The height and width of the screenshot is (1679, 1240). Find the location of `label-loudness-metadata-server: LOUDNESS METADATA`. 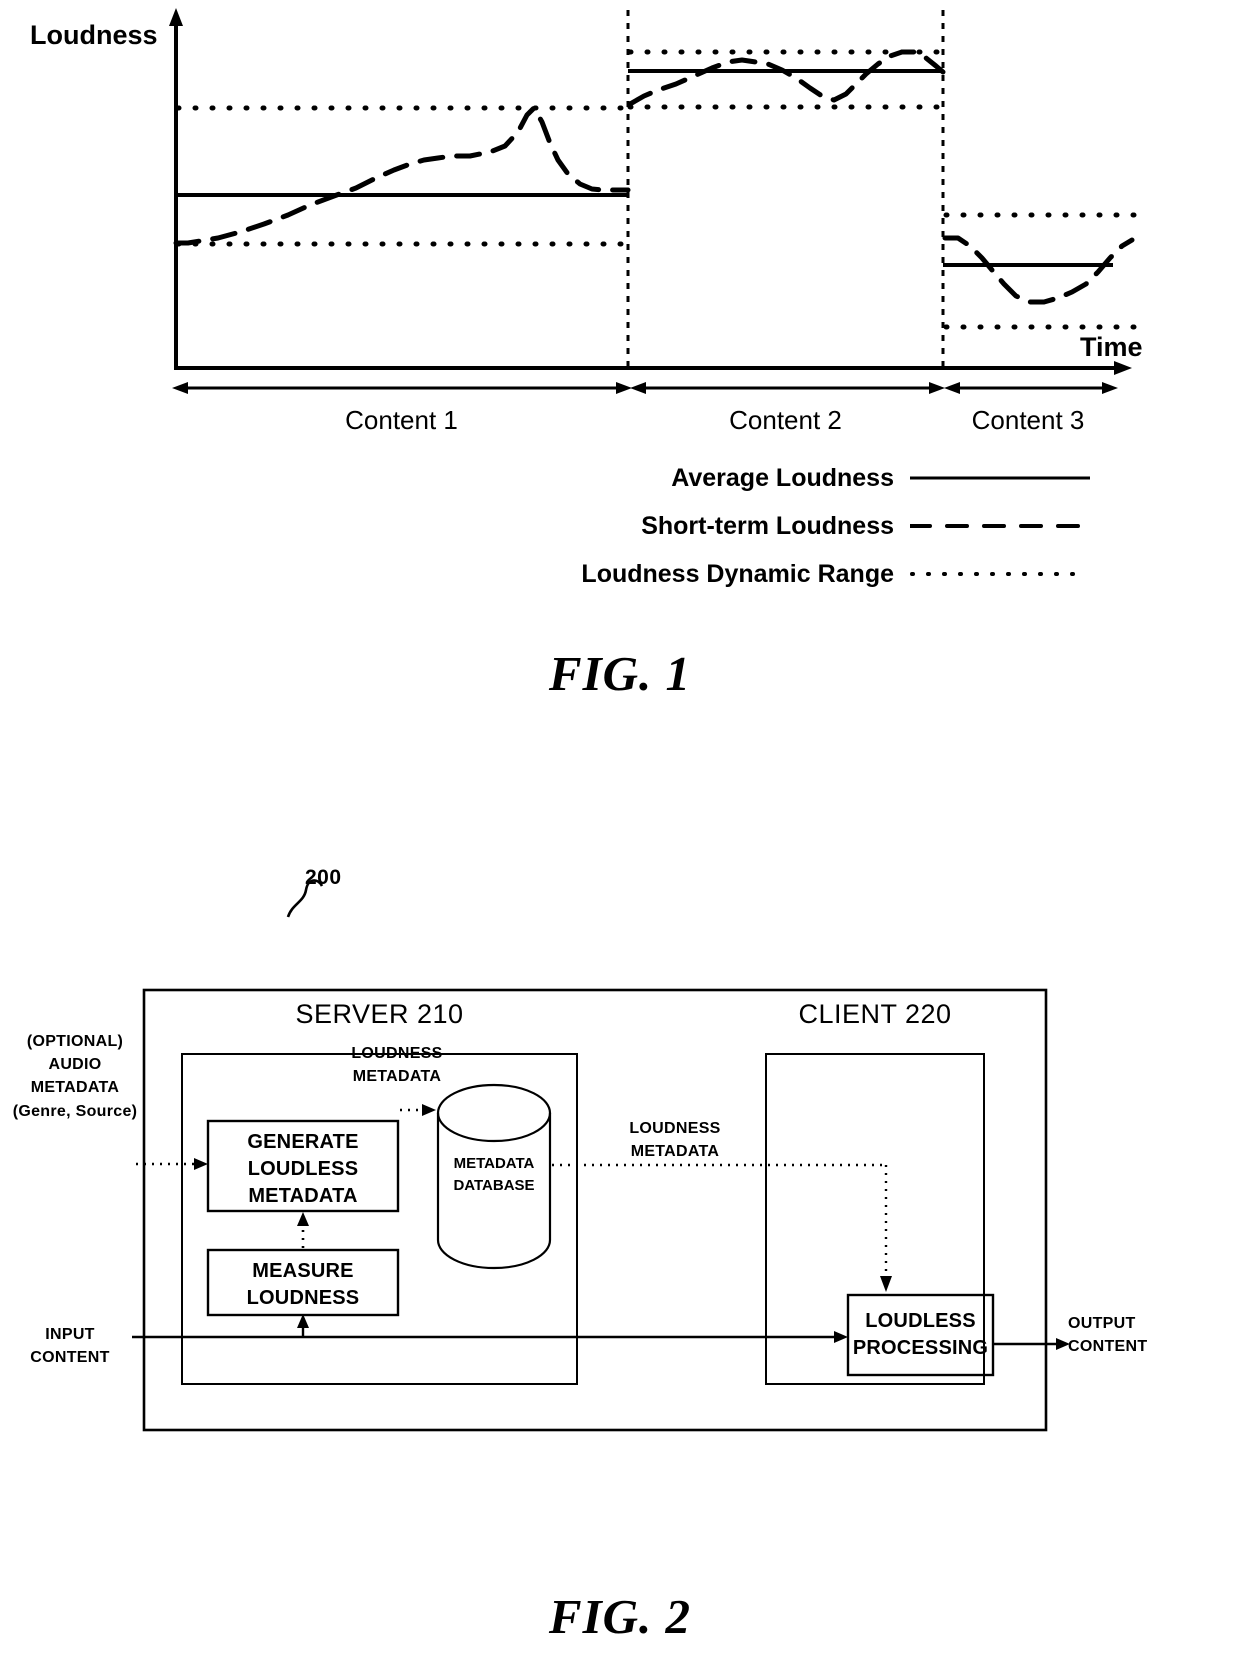

label-loudness-metadata-server: LOUDNESS METADATA is located at coordinates (397, 1065).